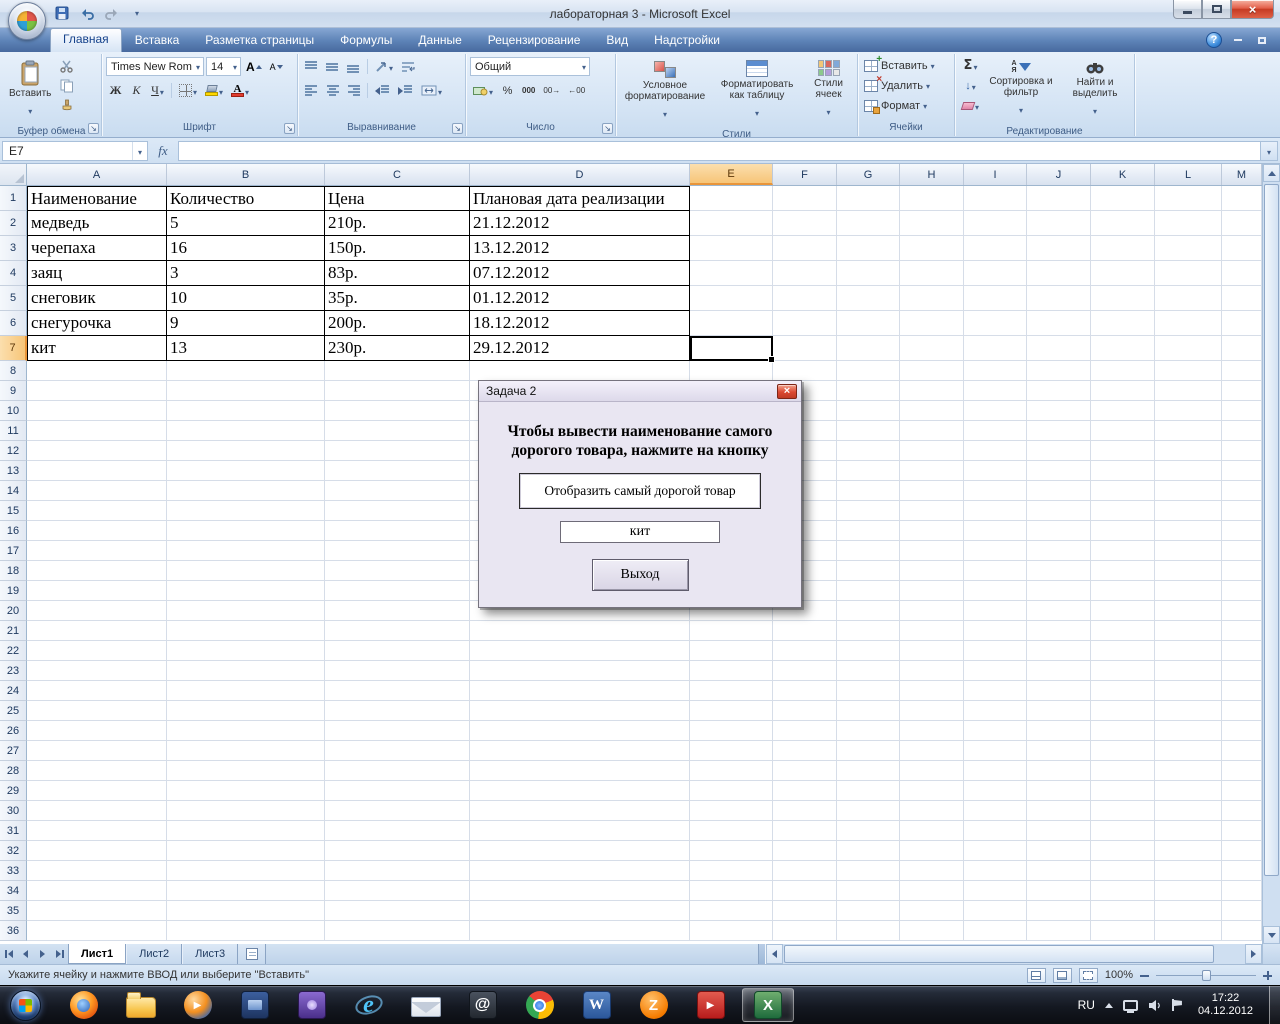 This screenshot has width=1280, height=1024. Describe the element at coordinates (995, 671) in the screenshot. I see `cell-I23` at that location.